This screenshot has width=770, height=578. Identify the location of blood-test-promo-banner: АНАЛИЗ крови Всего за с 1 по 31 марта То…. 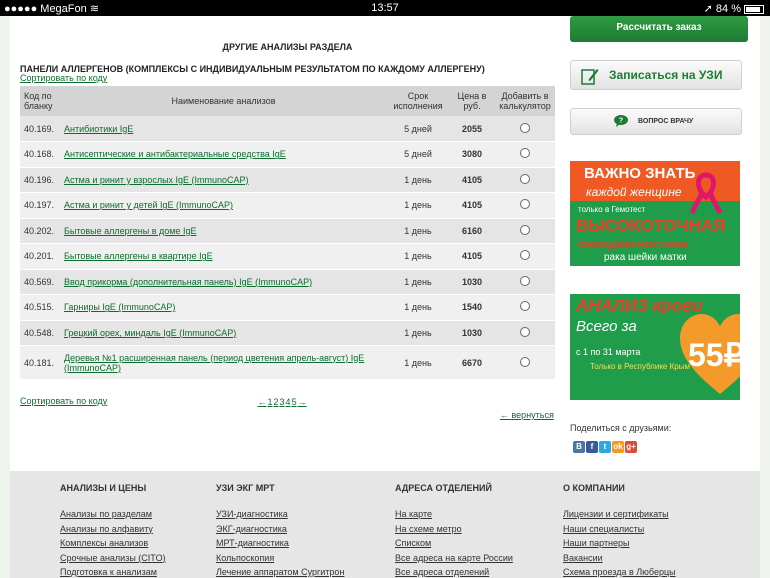
(655, 347).